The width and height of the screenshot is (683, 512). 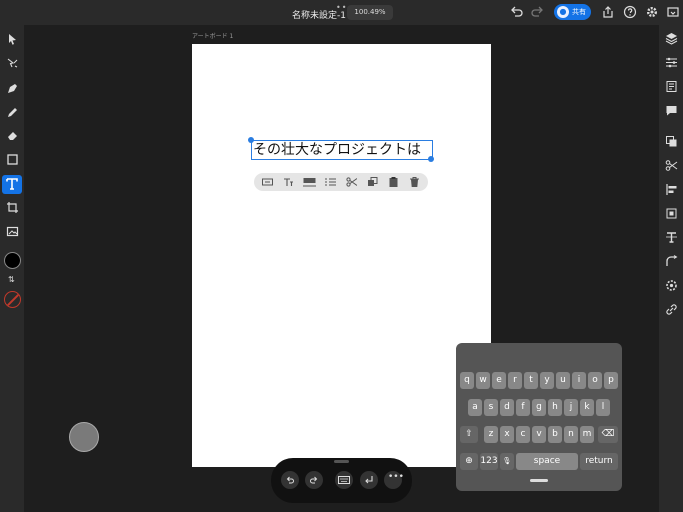 What do you see at coordinates (11, 279) in the screenshot?
I see `swap-colors-icon: ⇅` at bounding box center [11, 279].